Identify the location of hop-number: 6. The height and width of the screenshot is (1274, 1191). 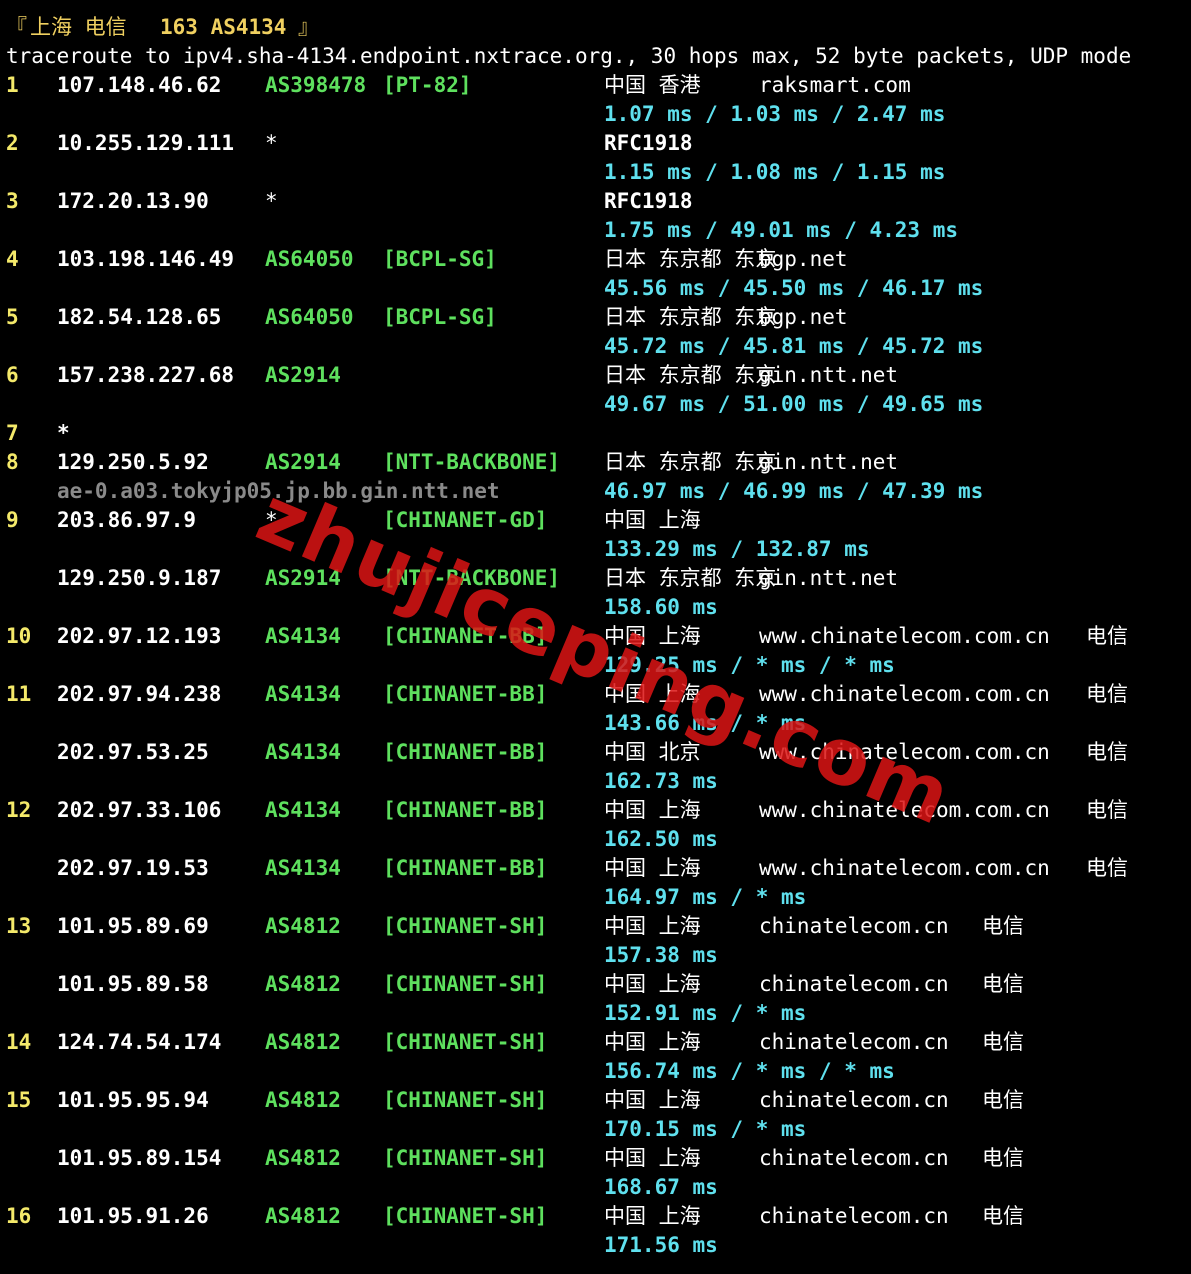
(12, 375).